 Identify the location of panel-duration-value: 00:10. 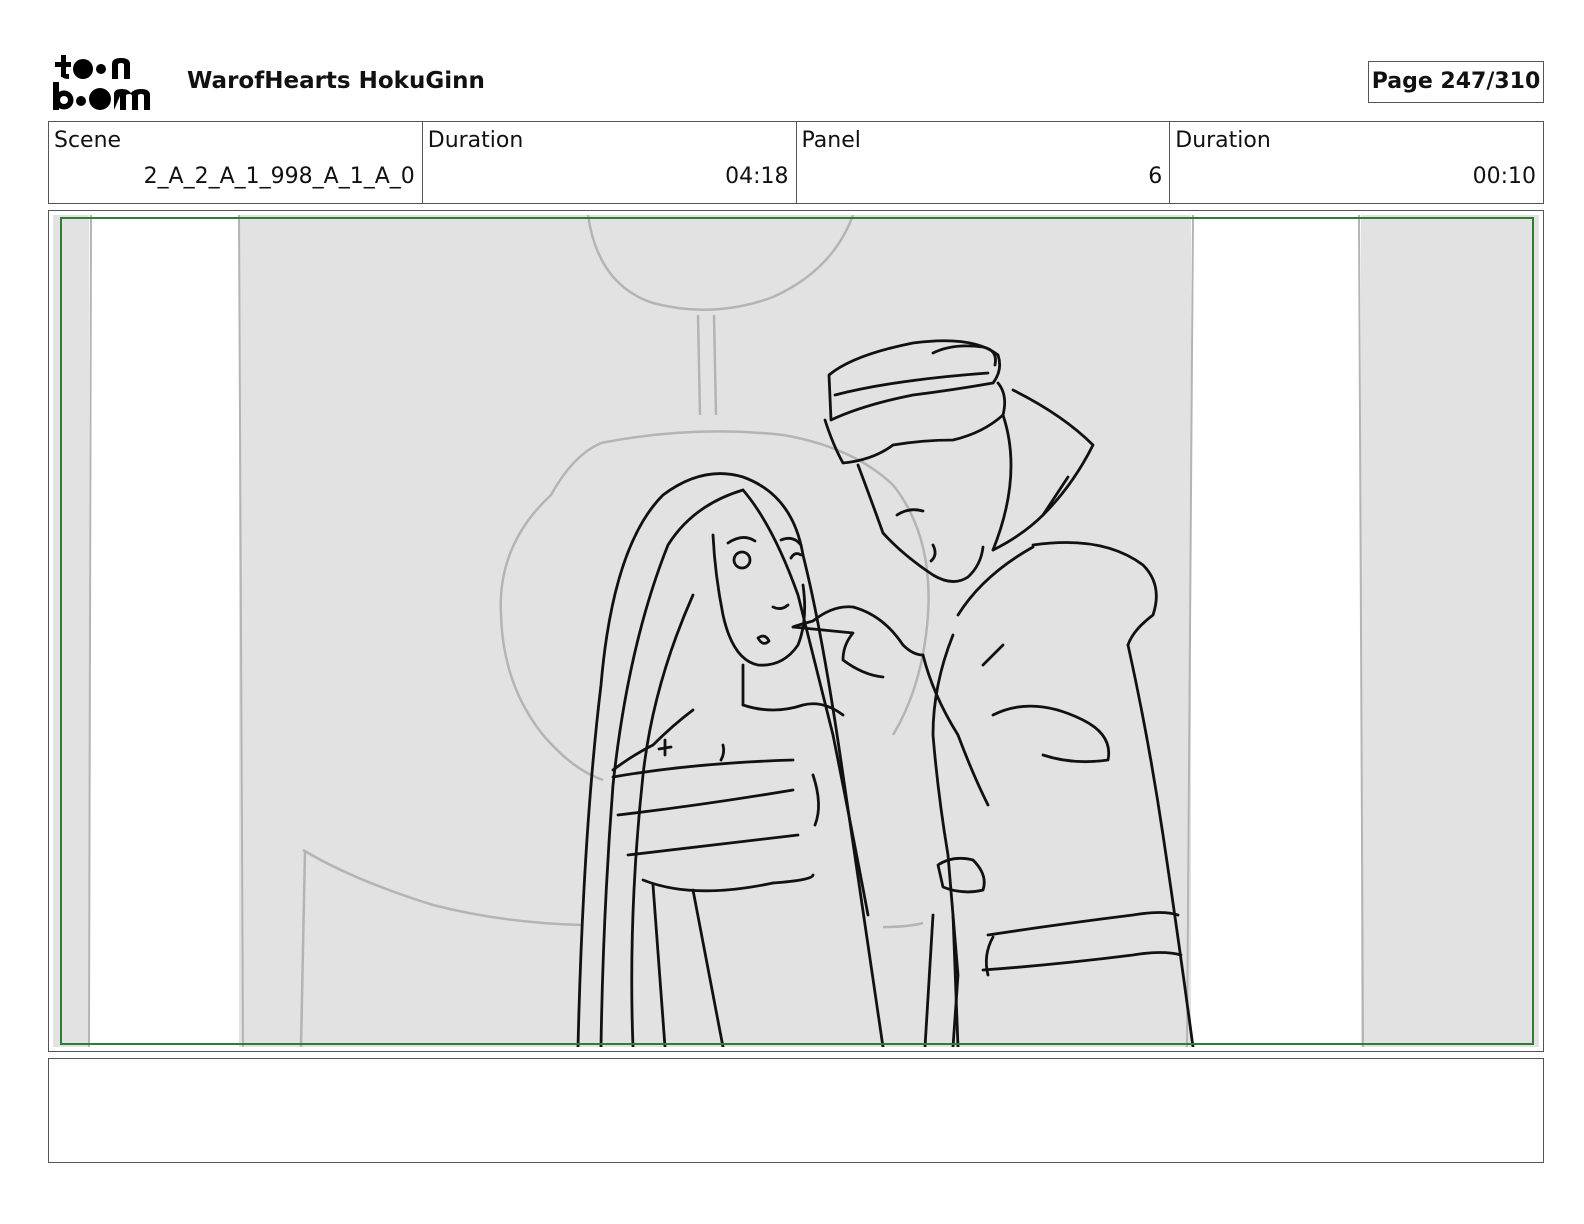
(1504, 176).